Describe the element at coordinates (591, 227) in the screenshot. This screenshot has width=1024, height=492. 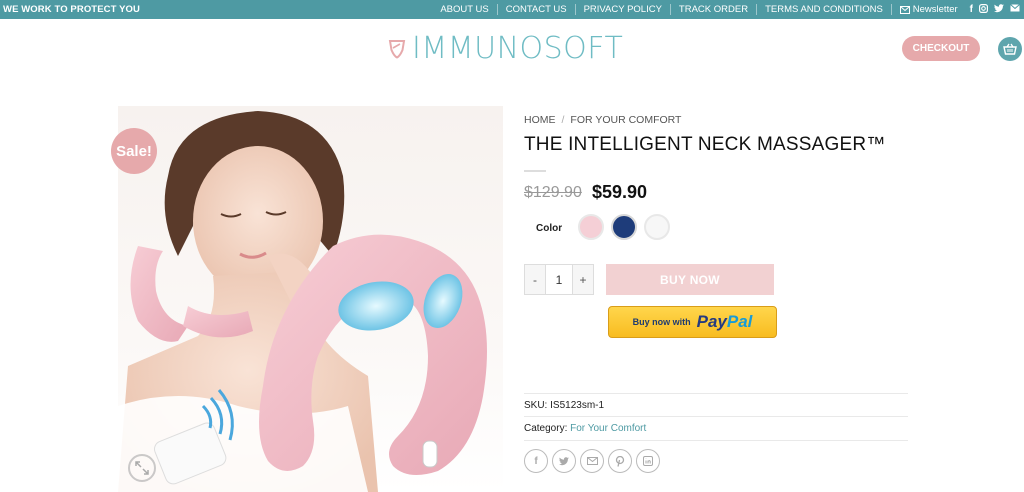
I see `color-swatch-pink` at that location.